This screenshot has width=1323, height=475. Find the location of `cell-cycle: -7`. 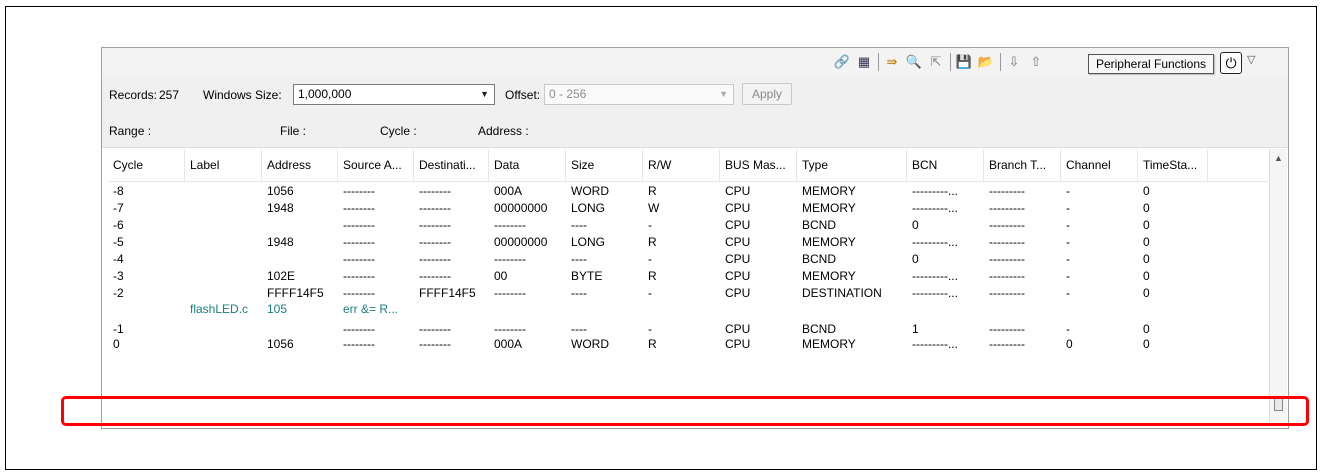

cell-cycle: -7 is located at coordinates (118, 208).